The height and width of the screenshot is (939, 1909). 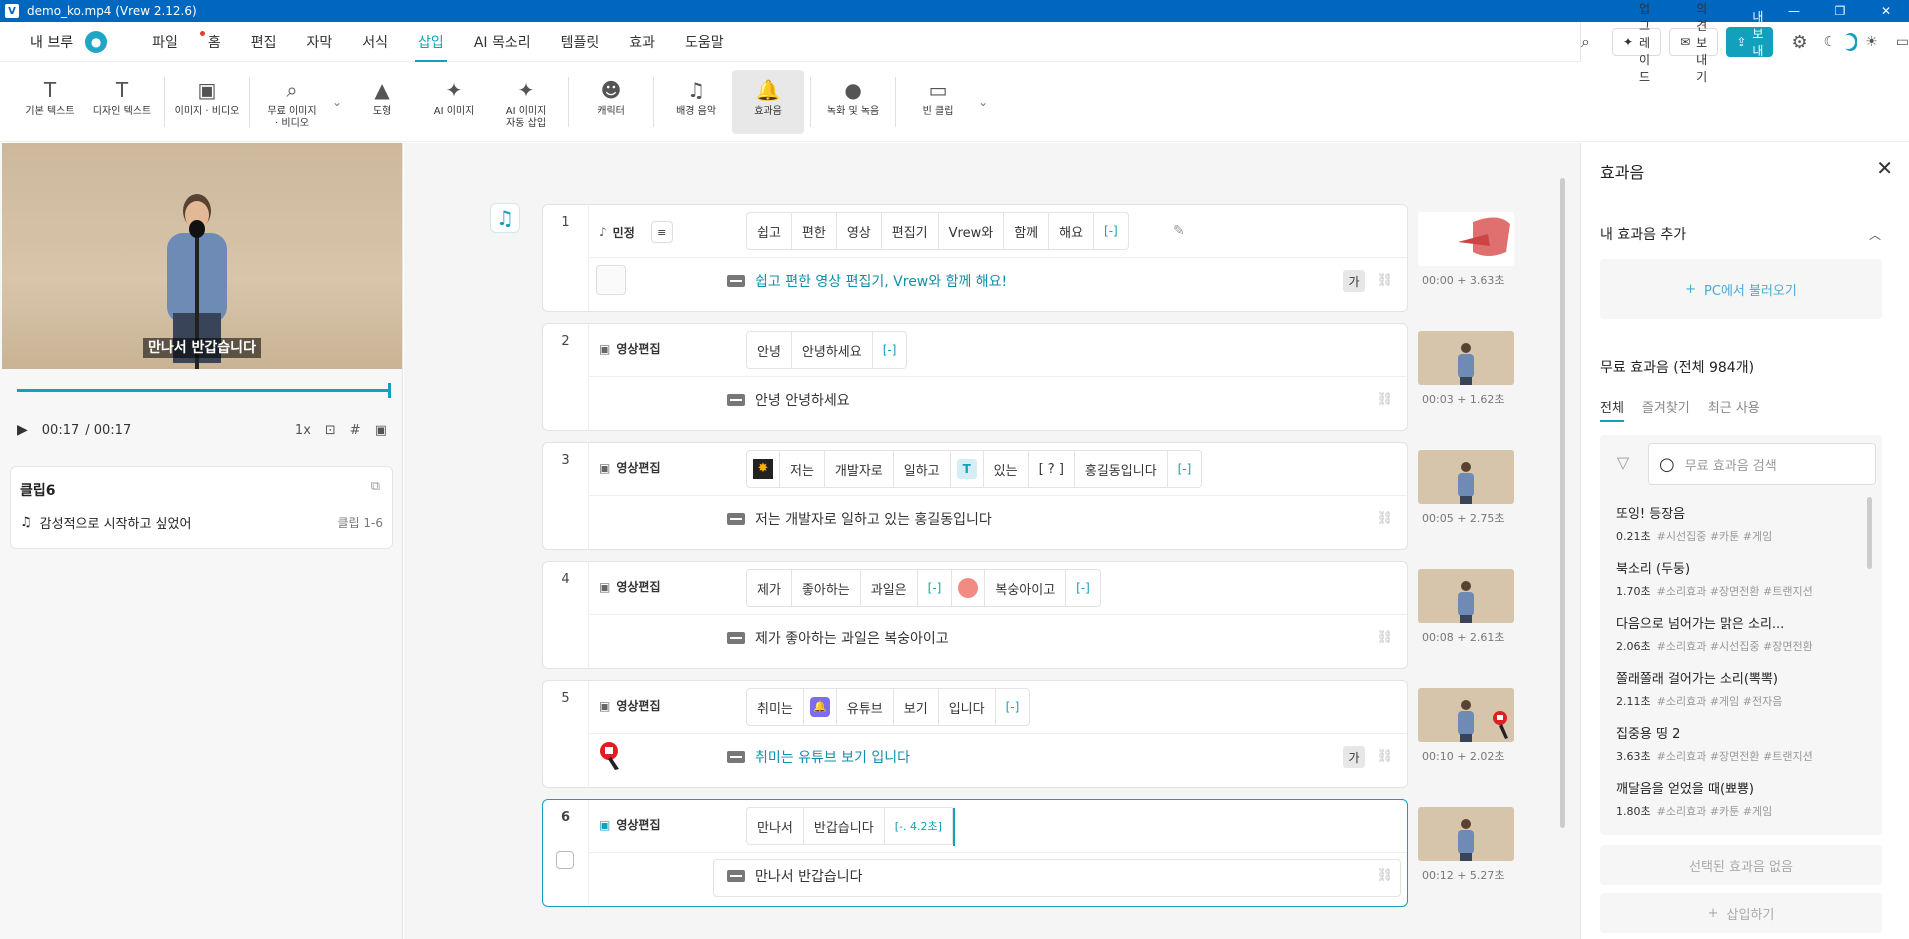 What do you see at coordinates (889, 588) in the screenshot?
I see `word-chip: 과일은` at bounding box center [889, 588].